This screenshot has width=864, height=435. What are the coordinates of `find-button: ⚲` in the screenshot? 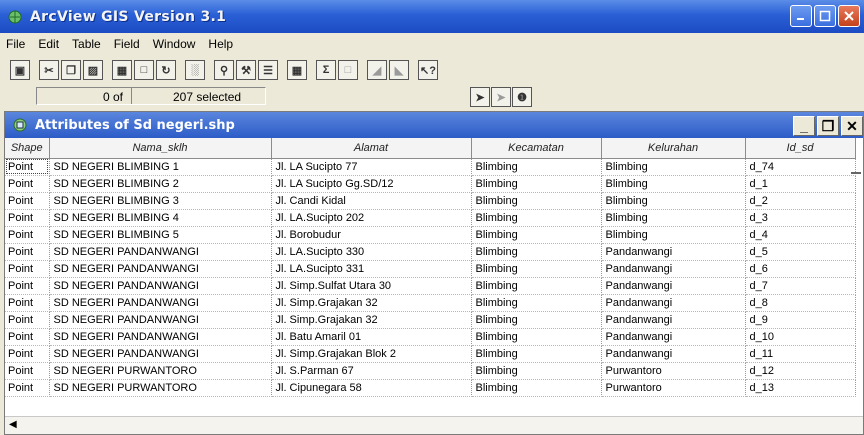 It's located at (224, 70).